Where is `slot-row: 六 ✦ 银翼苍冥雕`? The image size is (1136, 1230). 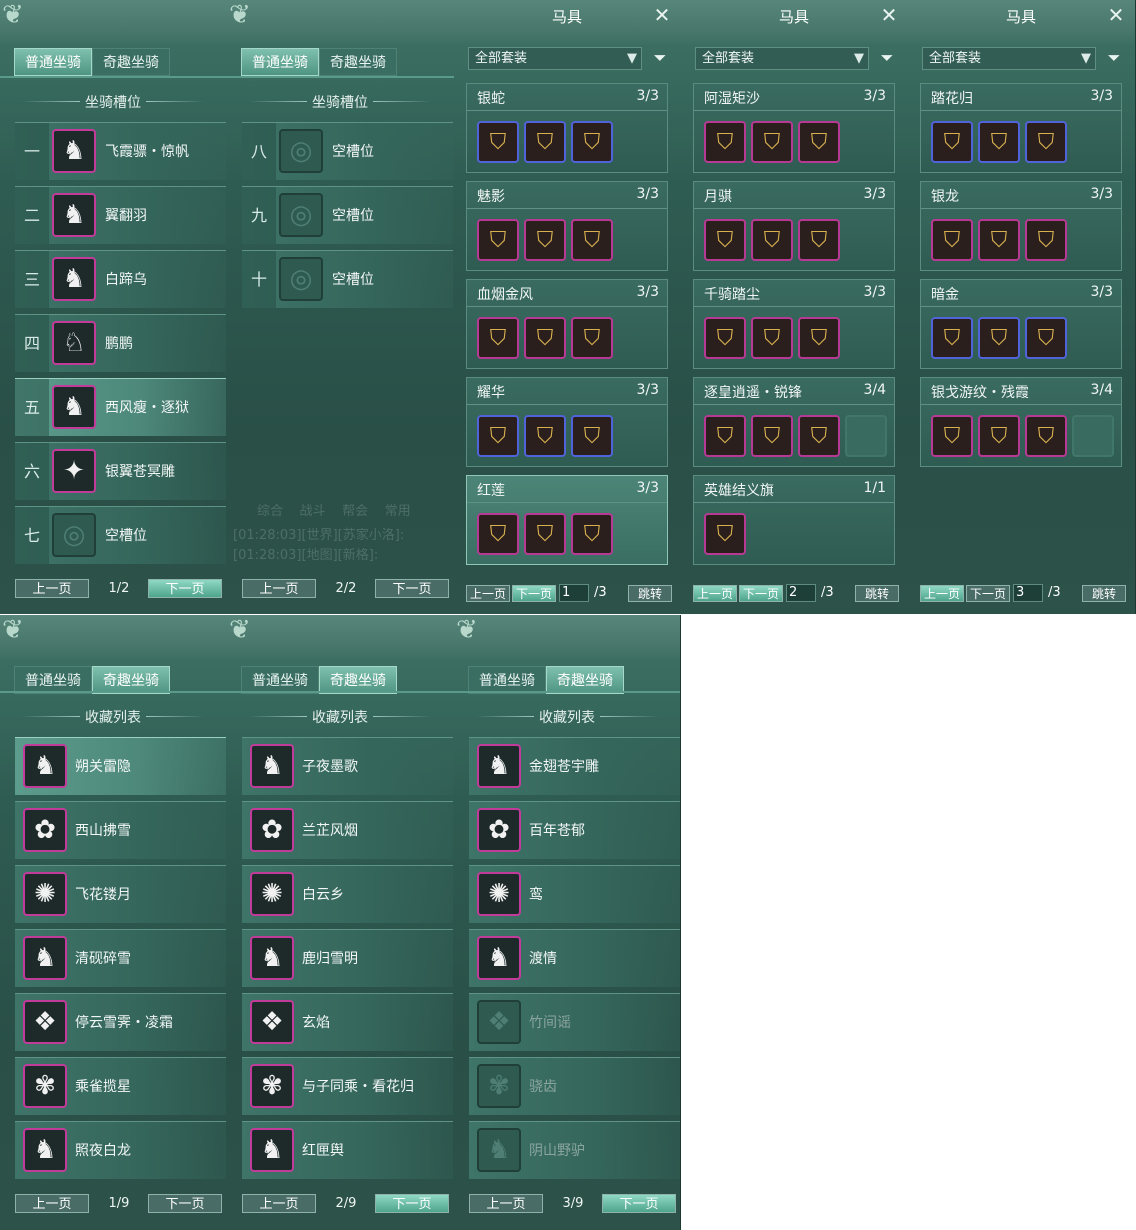
slot-row: 六 ✦ 银翼苍冥雕 is located at coordinates (120, 471).